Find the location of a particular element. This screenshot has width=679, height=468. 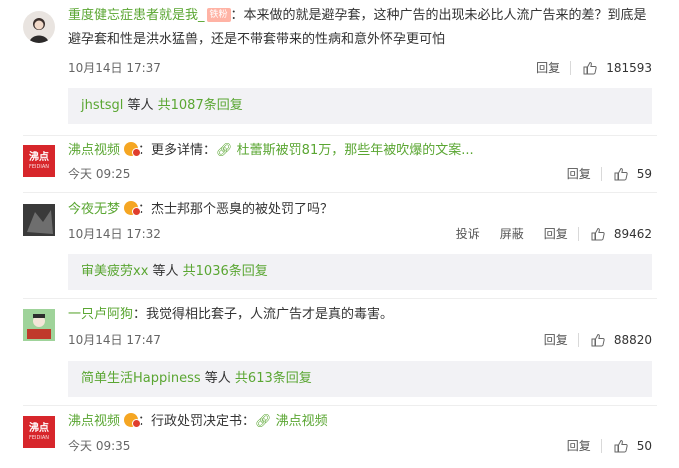

like-button: 50 is located at coordinates (633, 446).